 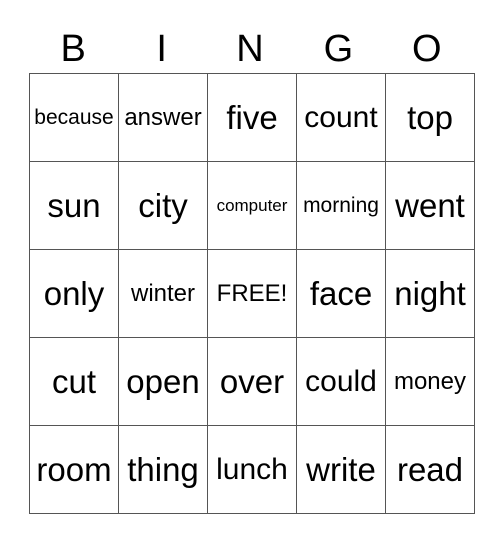 I want to click on grid-row: room thing lunch write read, so click(x=252, y=469).